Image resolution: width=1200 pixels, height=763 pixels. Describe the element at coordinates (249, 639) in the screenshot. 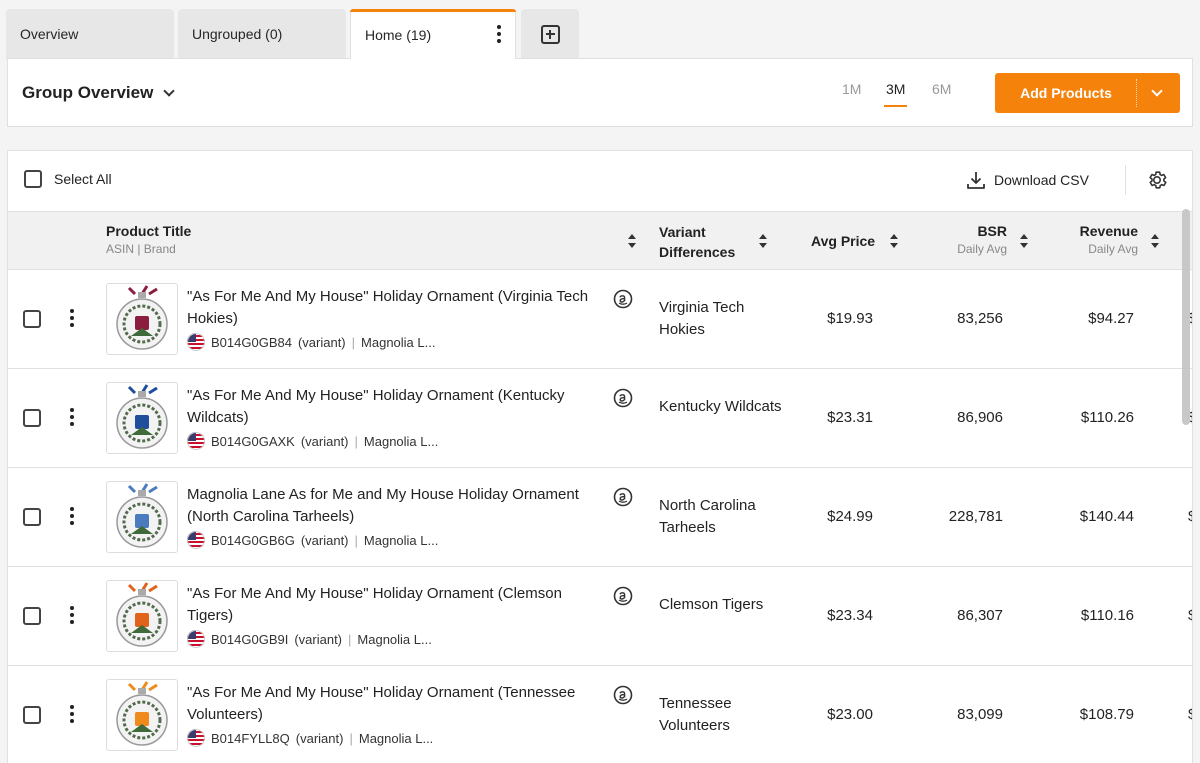

I see `asin: B014G0GB9I` at that location.